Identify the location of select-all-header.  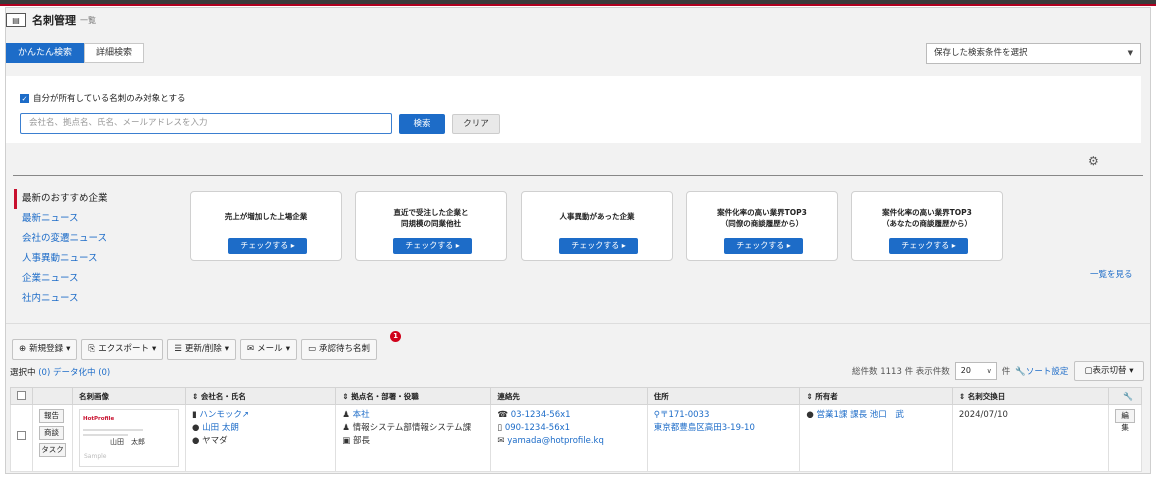
(21, 396).